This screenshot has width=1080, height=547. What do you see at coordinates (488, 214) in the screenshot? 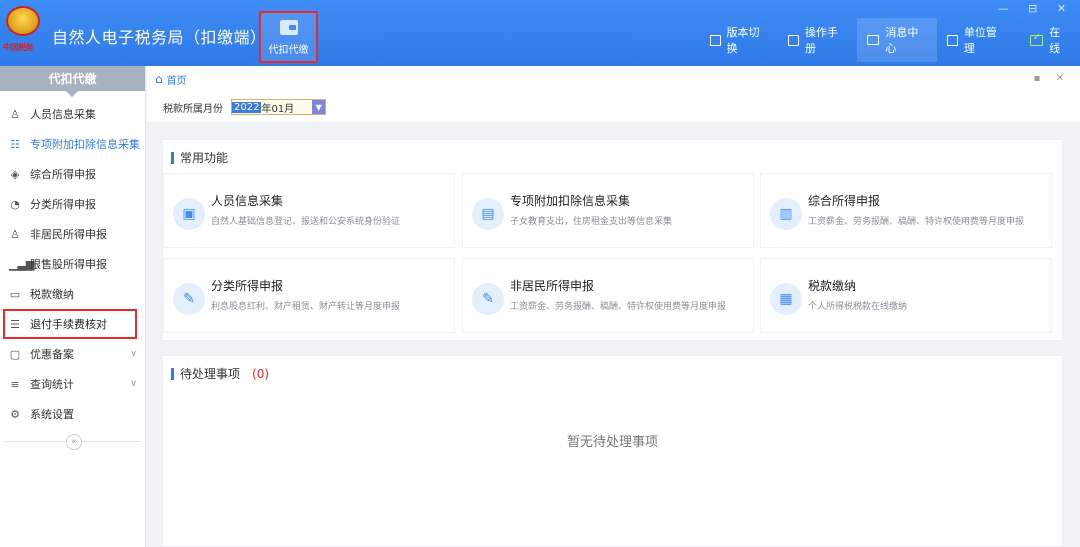
I see `form-icon: ▤` at bounding box center [488, 214].